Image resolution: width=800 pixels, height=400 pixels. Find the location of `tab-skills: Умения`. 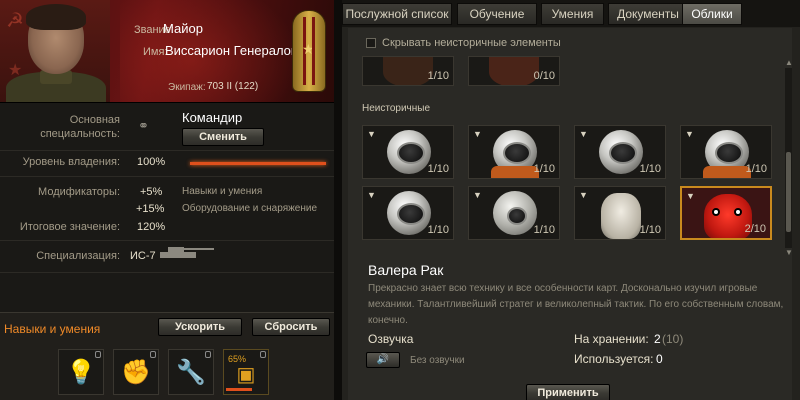

tab-skills: Умения is located at coordinates (572, 14).